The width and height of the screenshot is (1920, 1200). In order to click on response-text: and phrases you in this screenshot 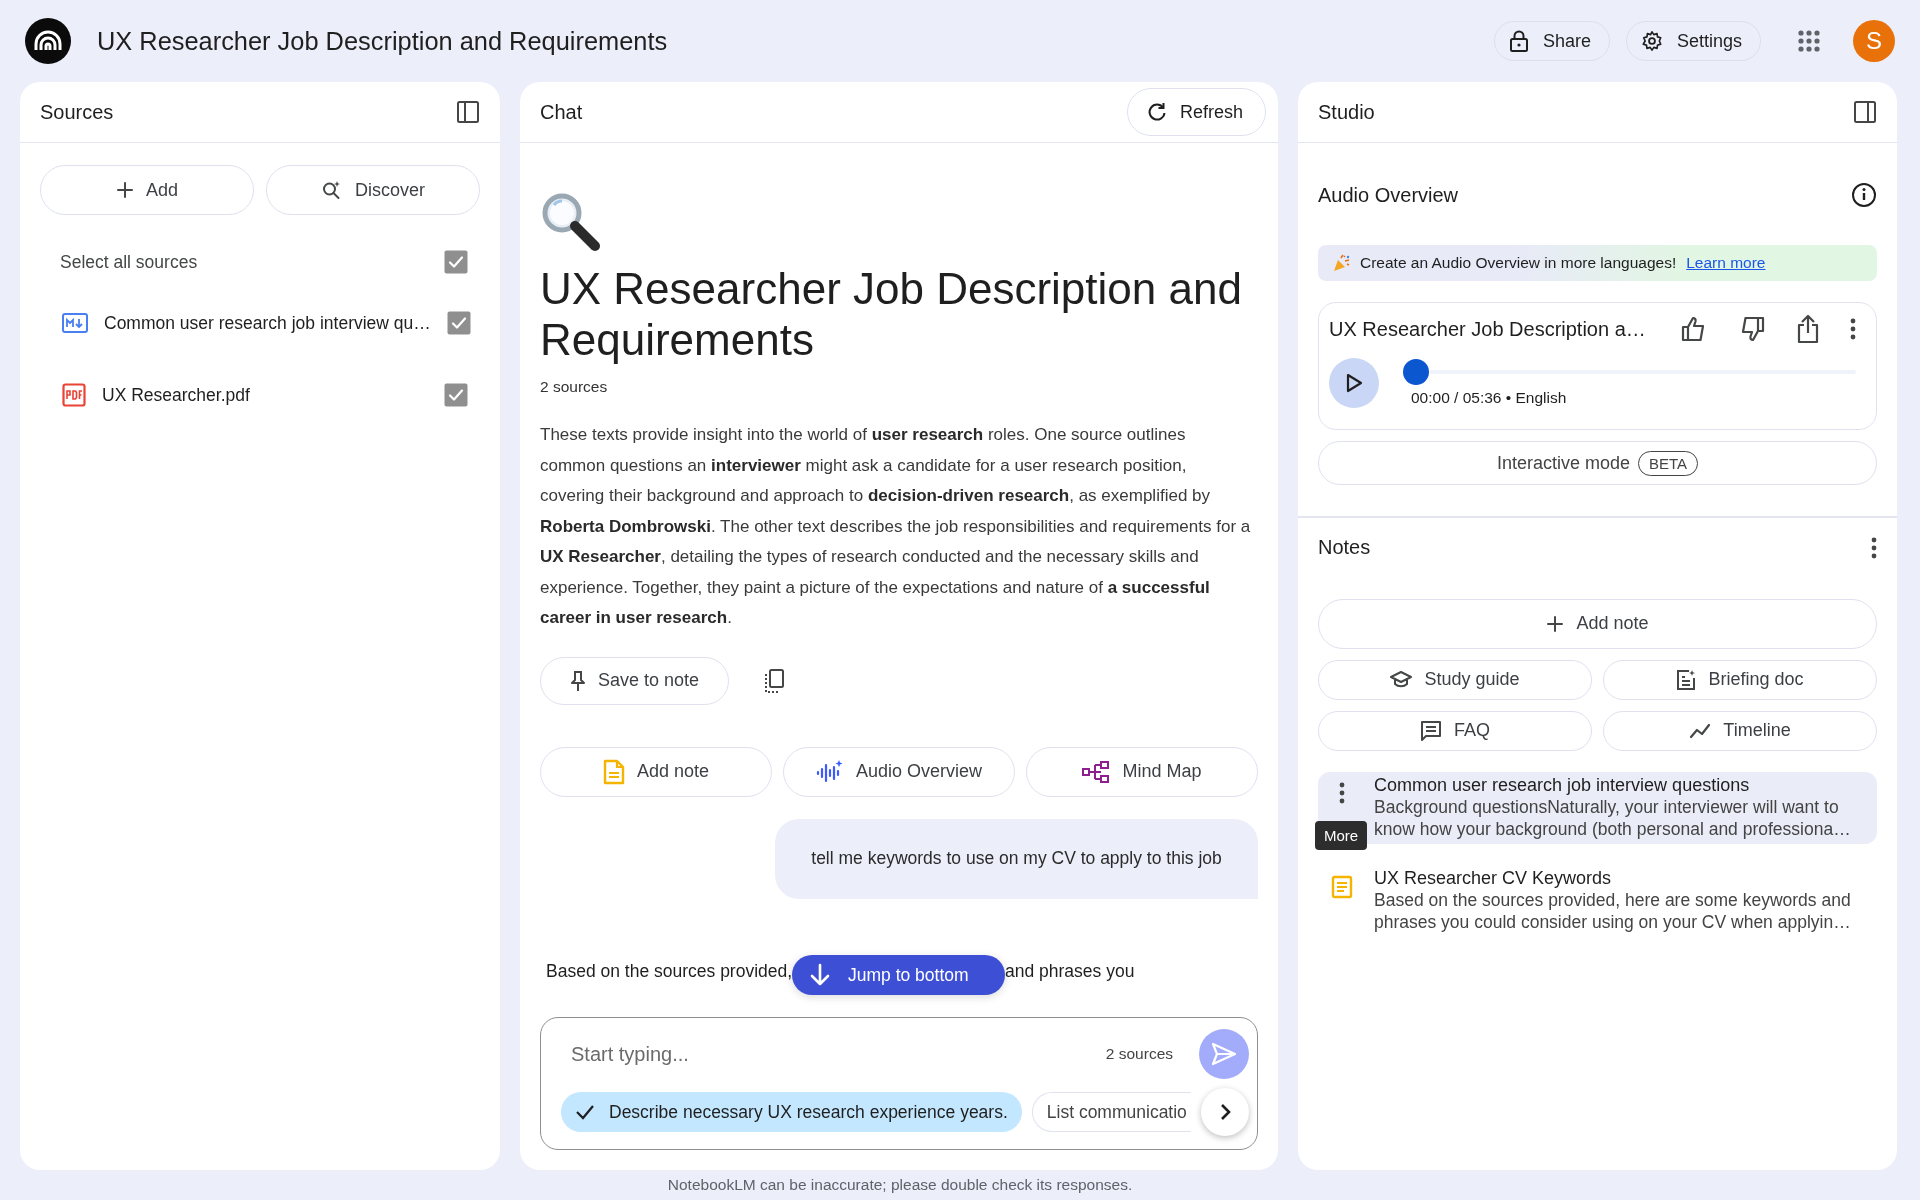, I will do `click(1070, 971)`.